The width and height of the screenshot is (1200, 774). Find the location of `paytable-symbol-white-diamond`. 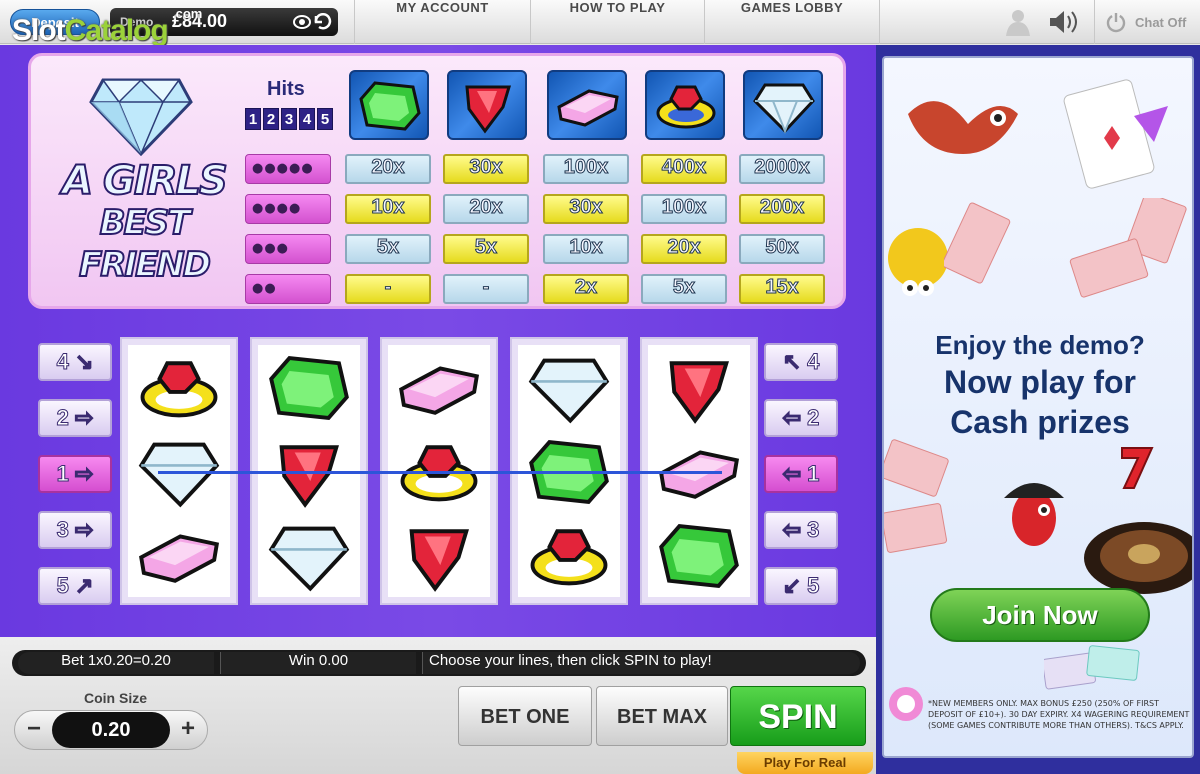

paytable-symbol-white-diamond is located at coordinates (783, 105).